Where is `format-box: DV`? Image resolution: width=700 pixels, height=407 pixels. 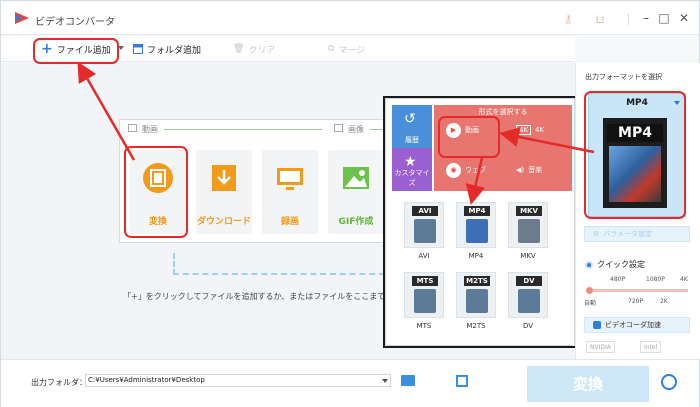
format-box: DV is located at coordinates (528, 295).